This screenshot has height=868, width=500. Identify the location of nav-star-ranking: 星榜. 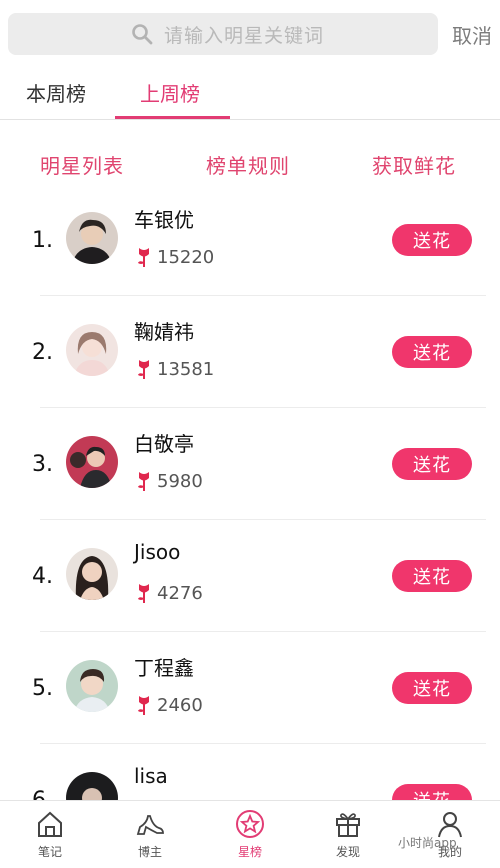
(250, 834).